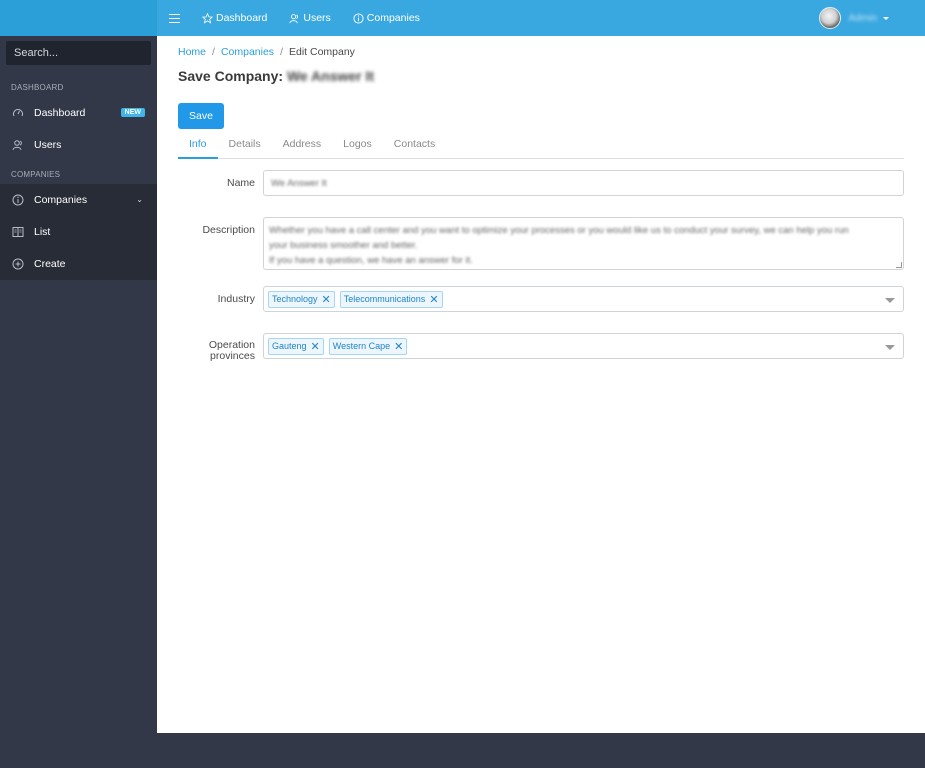 The width and height of the screenshot is (925, 768). Describe the element at coordinates (50, 264) in the screenshot. I see `sidebar-item-label: Create` at that location.